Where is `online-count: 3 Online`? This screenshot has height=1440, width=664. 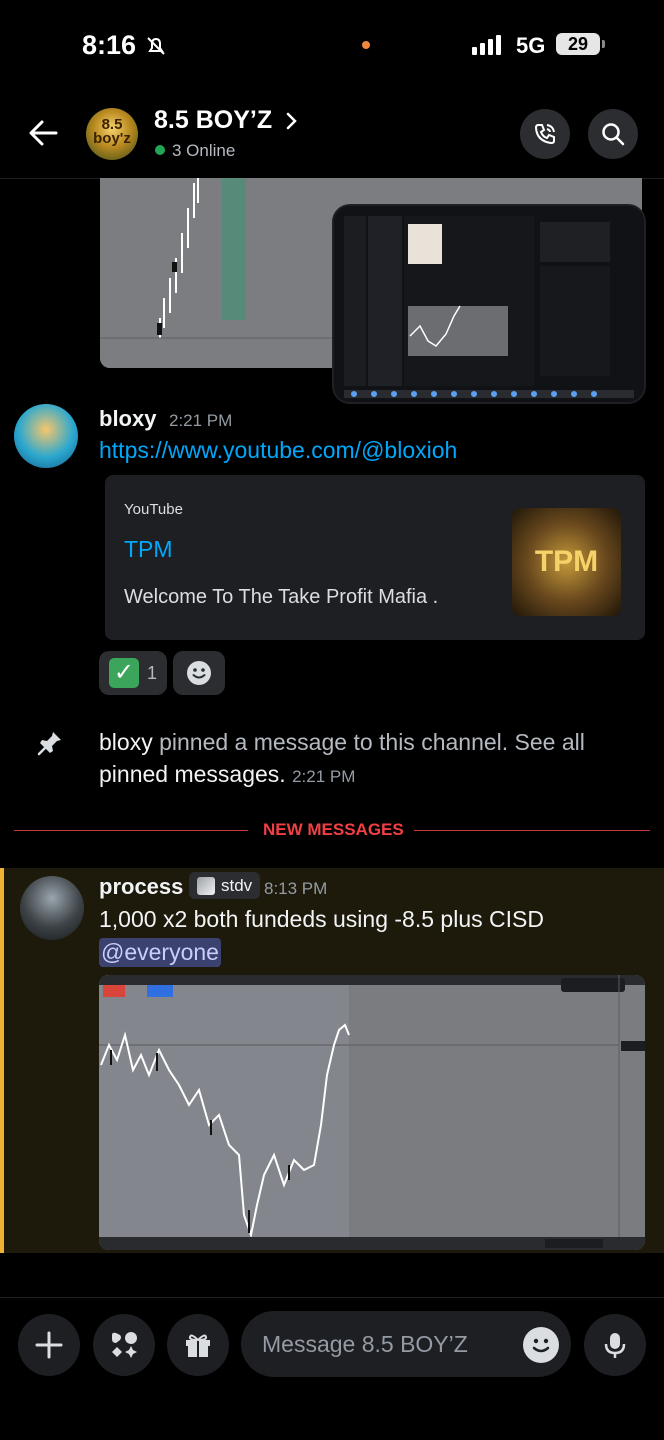 online-count: 3 Online is located at coordinates (204, 150).